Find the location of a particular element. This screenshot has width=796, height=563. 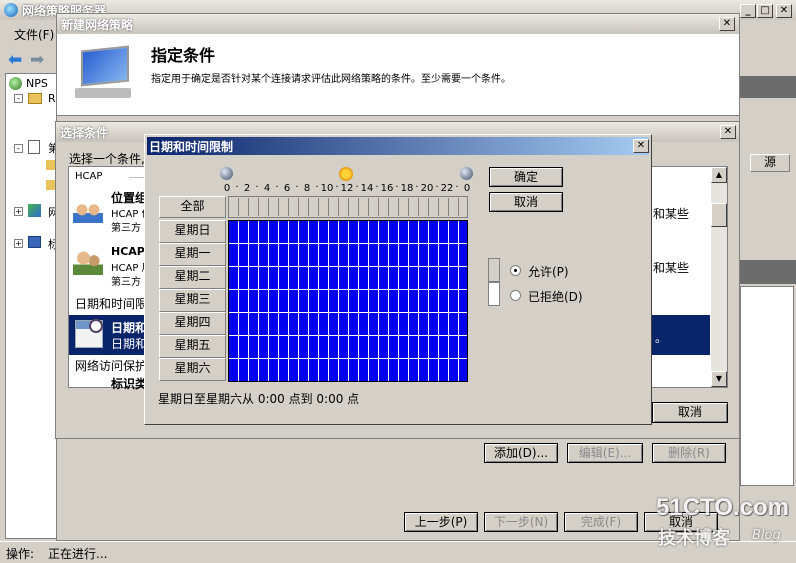

forward-arrow-icon: ➡ is located at coordinates (37, 60).